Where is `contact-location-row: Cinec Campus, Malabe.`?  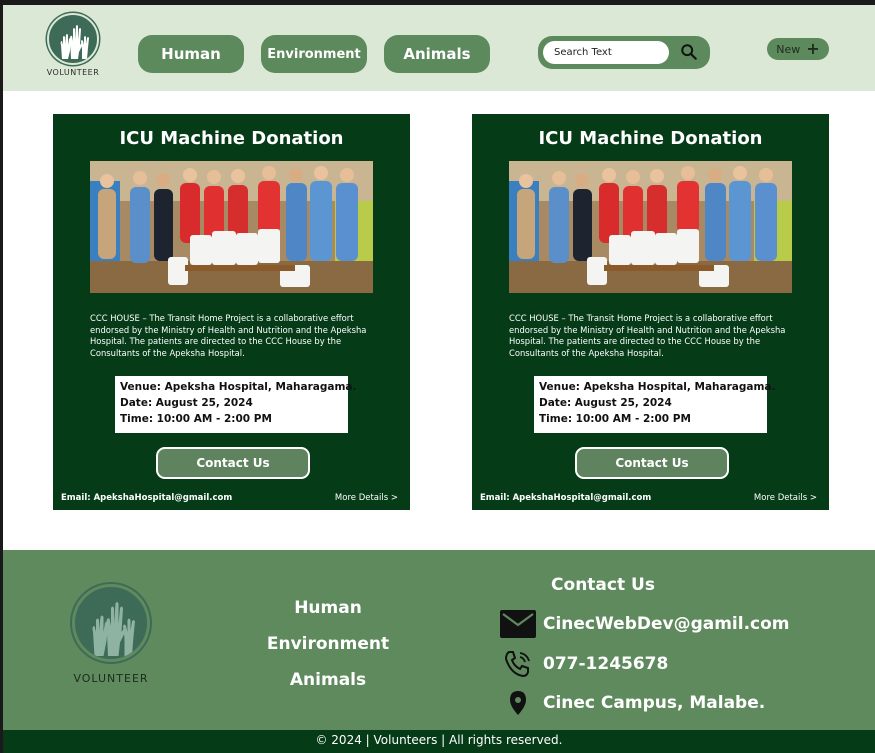
contact-location-row: Cinec Campus, Malabe. is located at coordinates (632, 703).